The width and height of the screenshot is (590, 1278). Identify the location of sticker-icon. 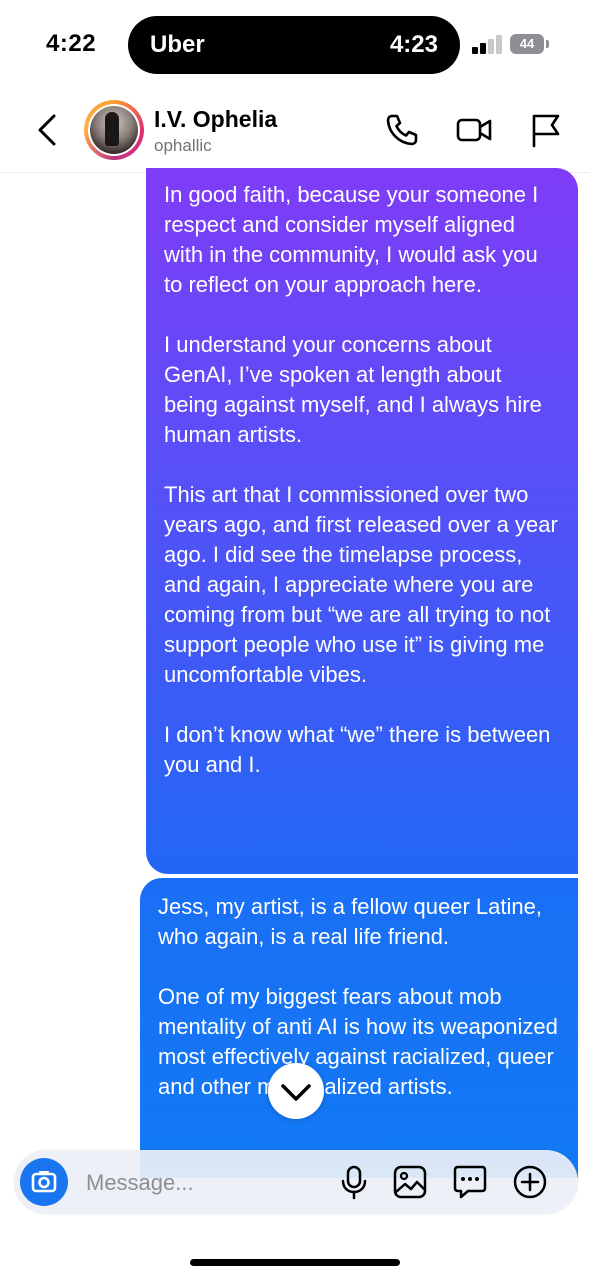
(470, 1182).